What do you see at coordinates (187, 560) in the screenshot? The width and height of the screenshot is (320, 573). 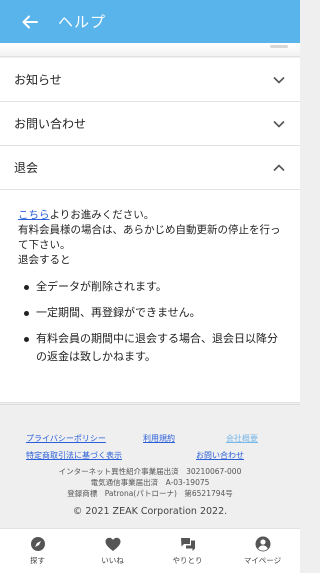 I see `tab-label: やりとり` at bounding box center [187, 560].